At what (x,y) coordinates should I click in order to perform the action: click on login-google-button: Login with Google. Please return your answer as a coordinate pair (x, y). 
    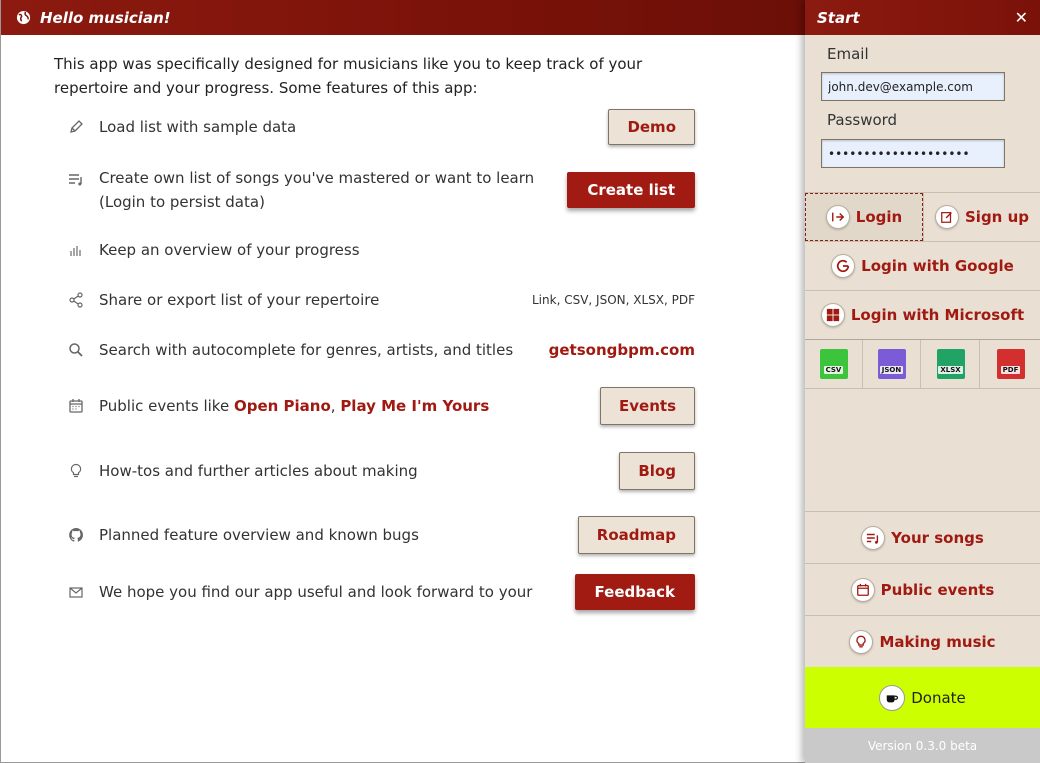
    Looking at the image, I should click on (922, 266).